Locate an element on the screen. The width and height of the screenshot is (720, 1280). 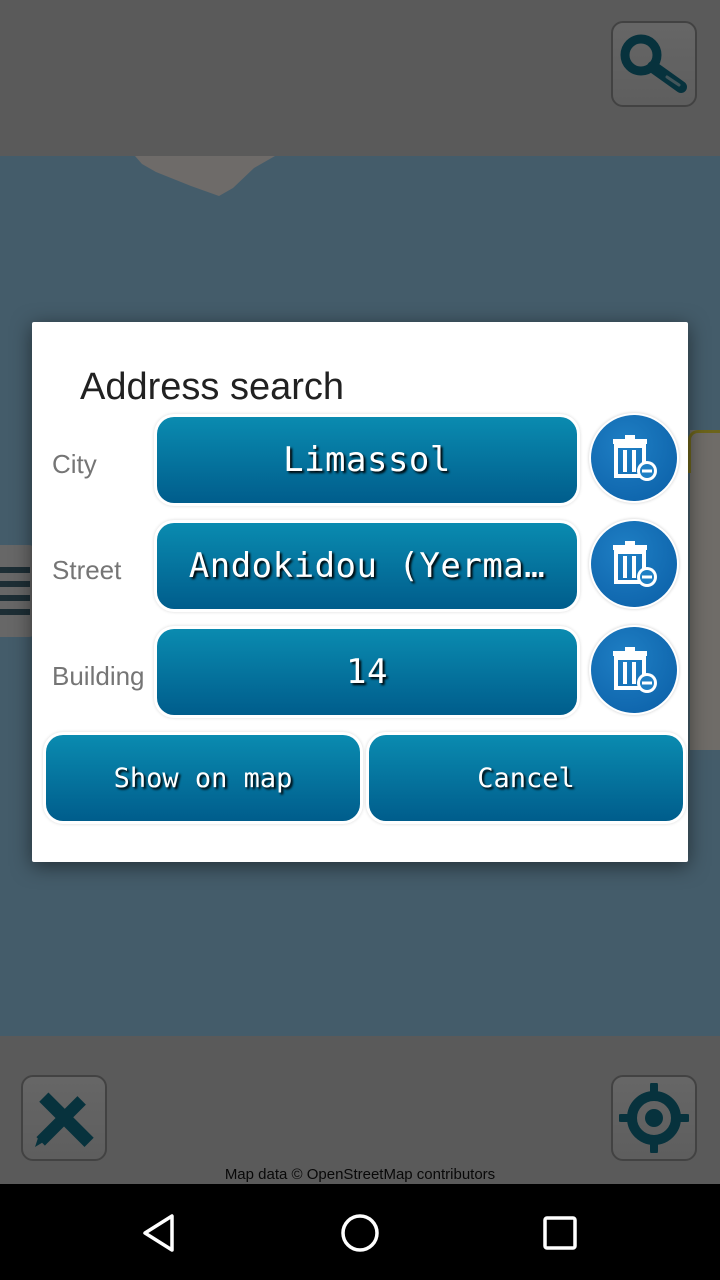
cancel-label: Cancel is located at coordinates (526, 778).